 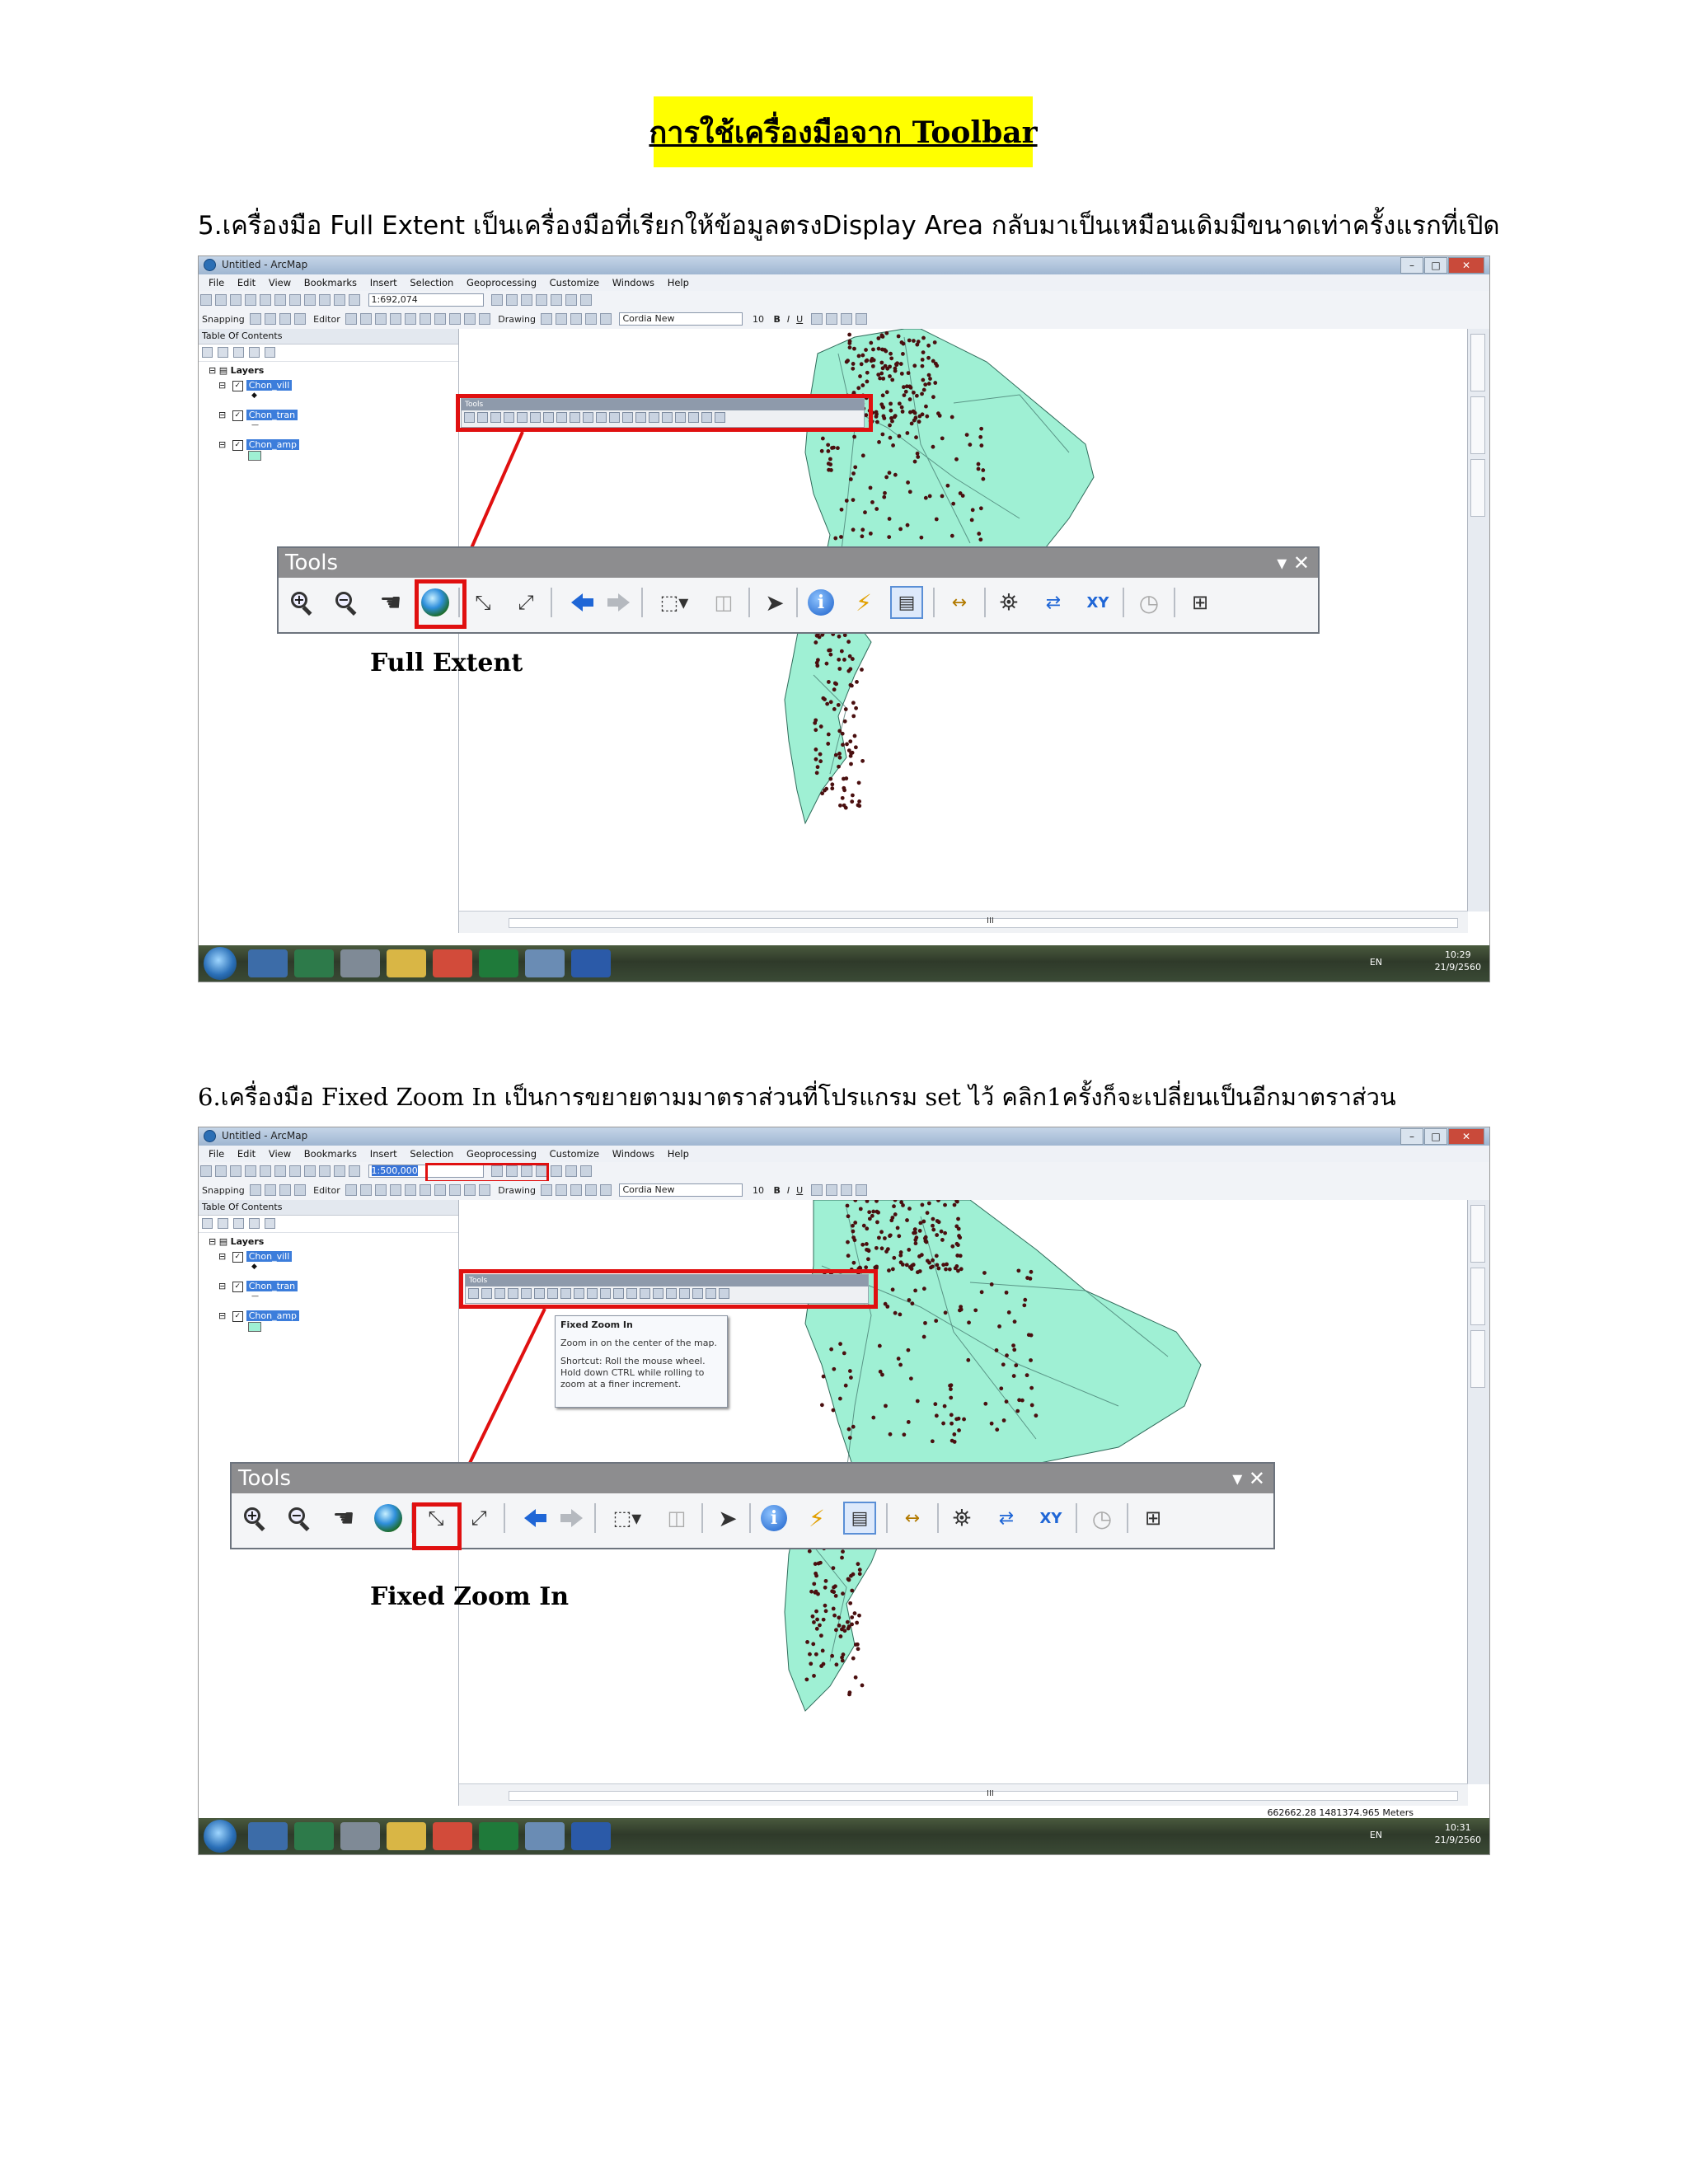 What do you see at coordinates (483, 602) in the screenshot?
I see `fixed-zoom-in-icon: ⤡` at bounding box center [483, 602].